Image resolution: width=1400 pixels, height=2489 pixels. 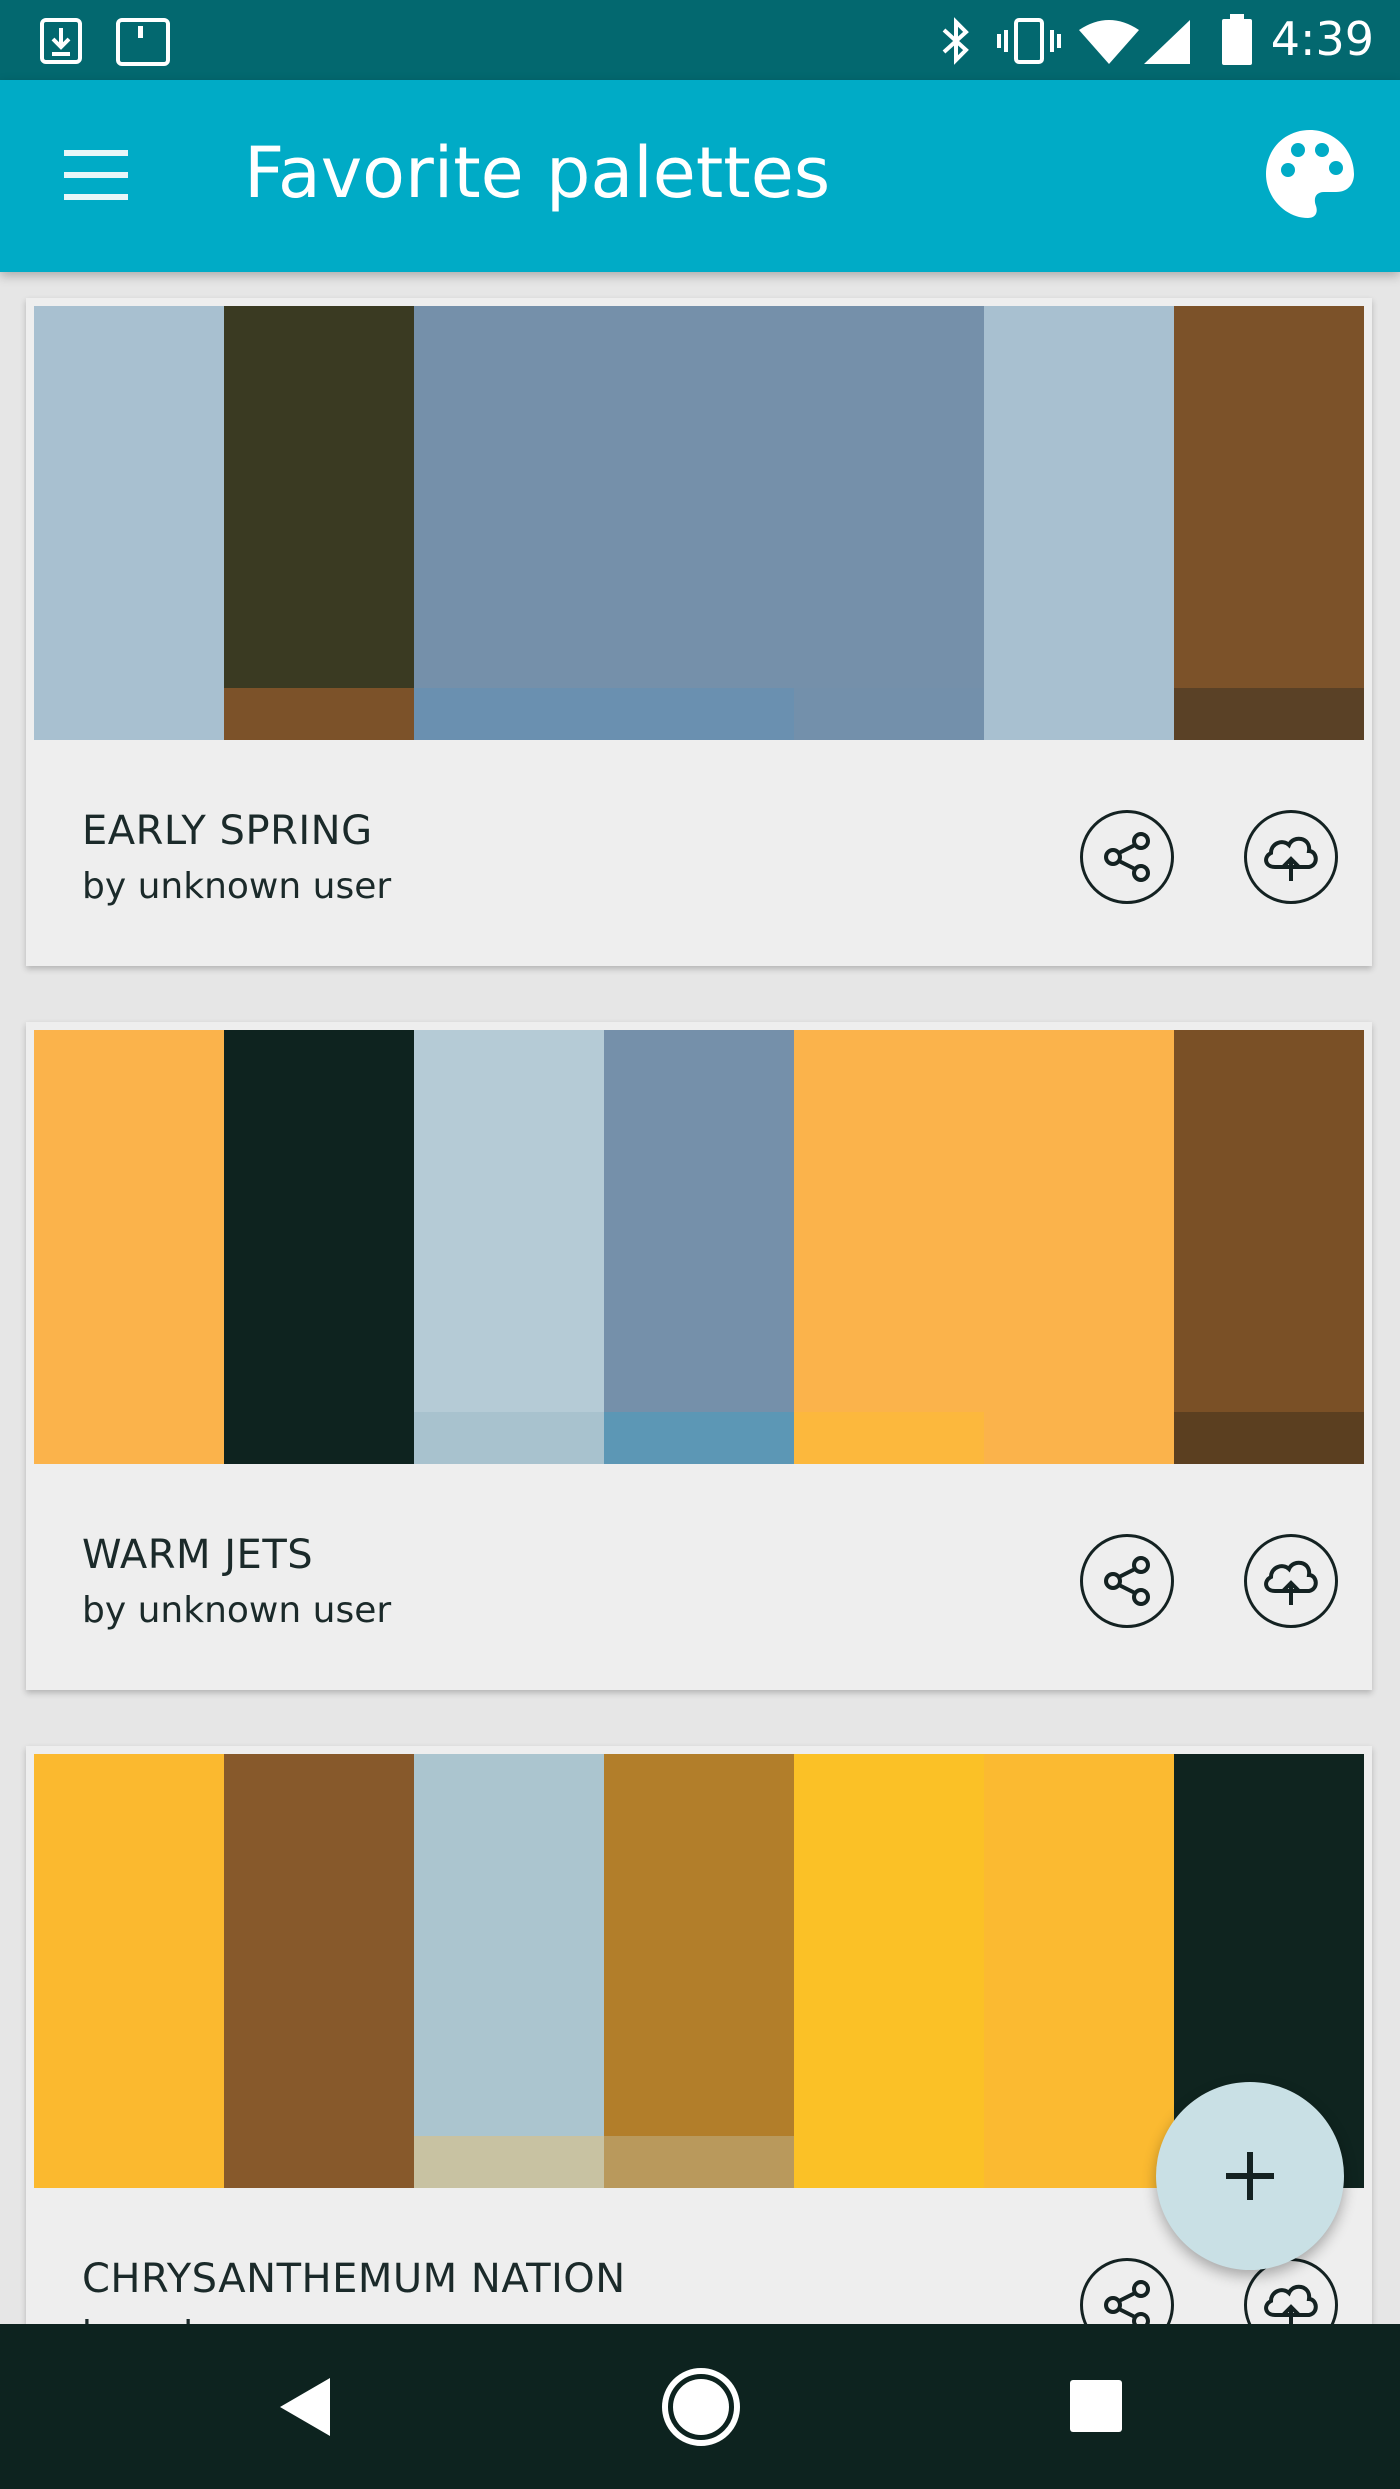 What do you see at coordinates (198, 1555) in the screenshot?
I see `palette-name: WARM JETS` at bounding box center [198, 1555].